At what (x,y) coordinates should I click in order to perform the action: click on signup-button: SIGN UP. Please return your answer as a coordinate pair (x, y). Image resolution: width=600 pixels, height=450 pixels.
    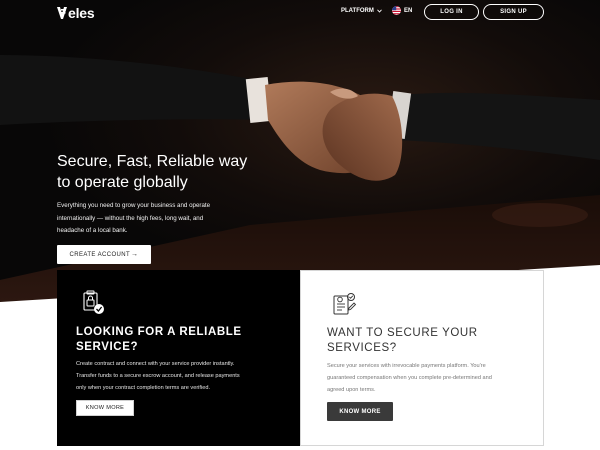
    Looking at the image, I should click on (513, 12).